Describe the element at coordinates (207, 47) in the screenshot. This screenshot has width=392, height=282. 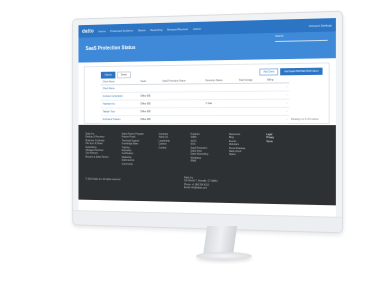
I see `page-header: SaaS Protection Status Search` at that location.